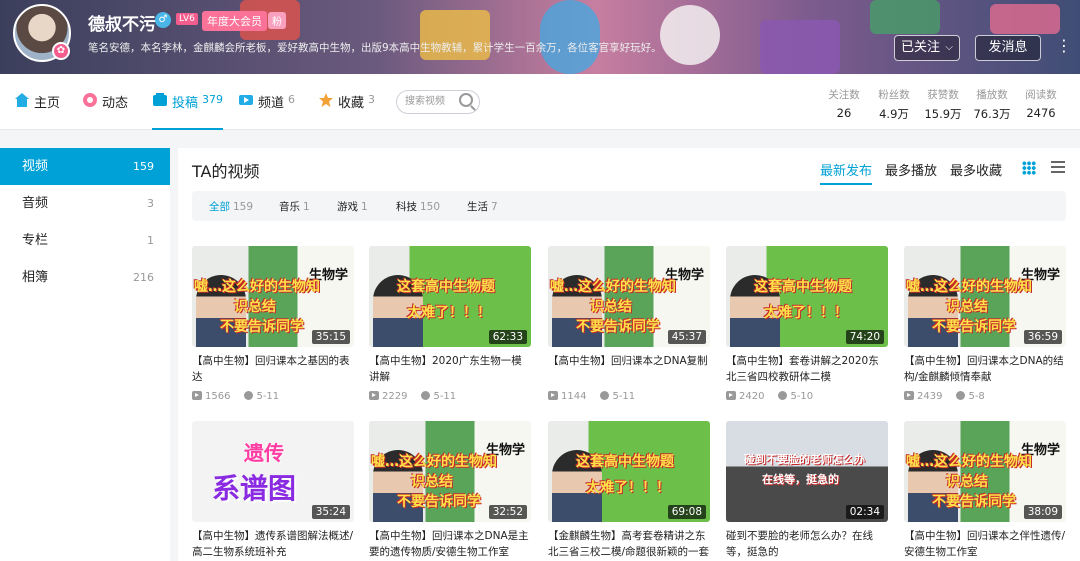 This screenshot has width=1080, height=561. What do you see at coordinates (992, 104) in the screenshot?
I see `stat-plays: 播放数 76.3万` at bounding box center [992, 104].